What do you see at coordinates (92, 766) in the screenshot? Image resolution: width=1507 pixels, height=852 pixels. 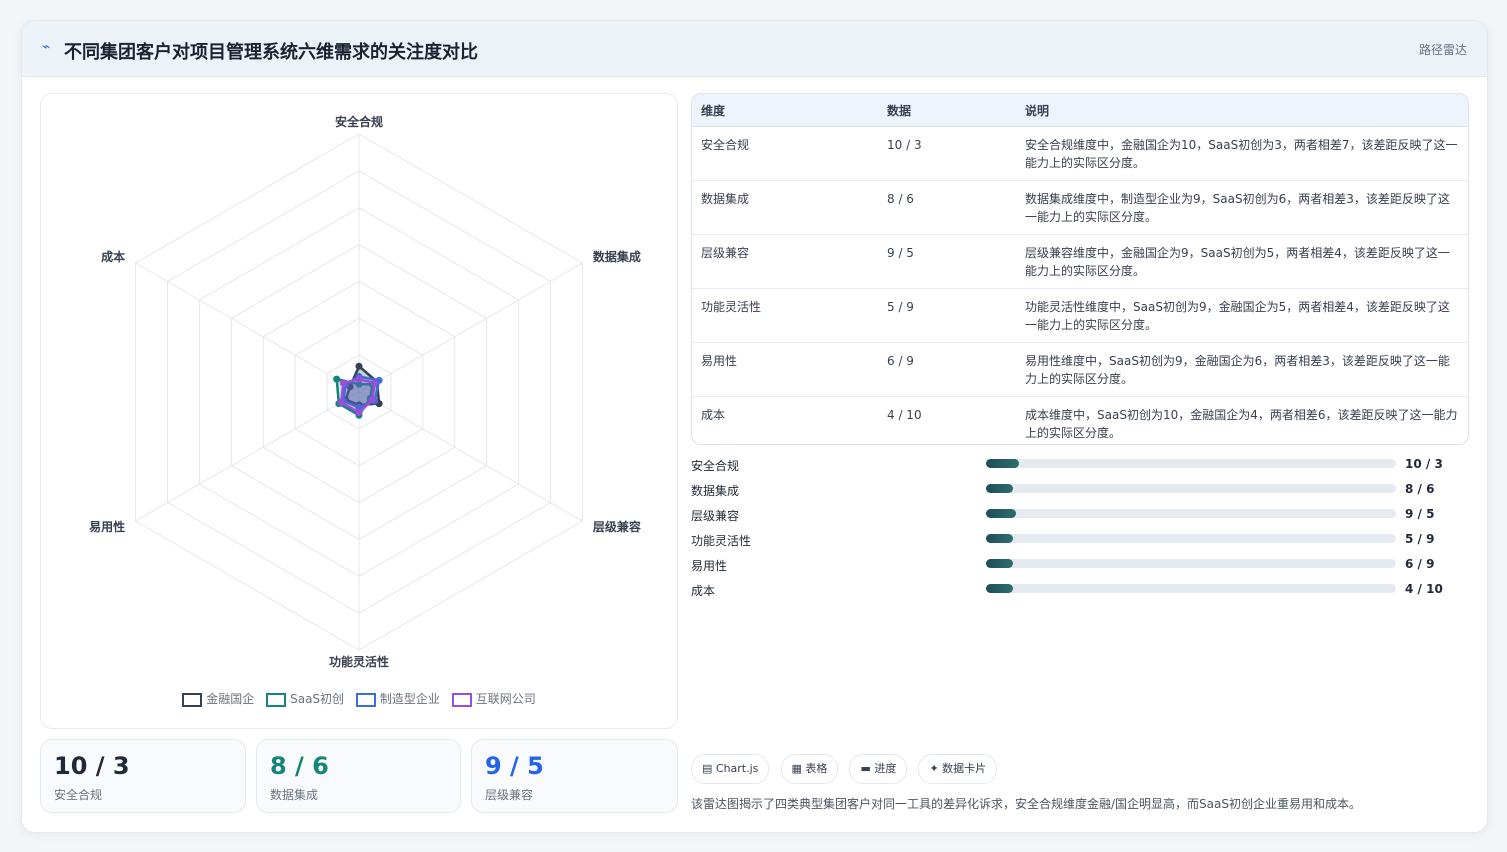 I see `stat-value: 10 / 3` at bounding box center [92, 766].